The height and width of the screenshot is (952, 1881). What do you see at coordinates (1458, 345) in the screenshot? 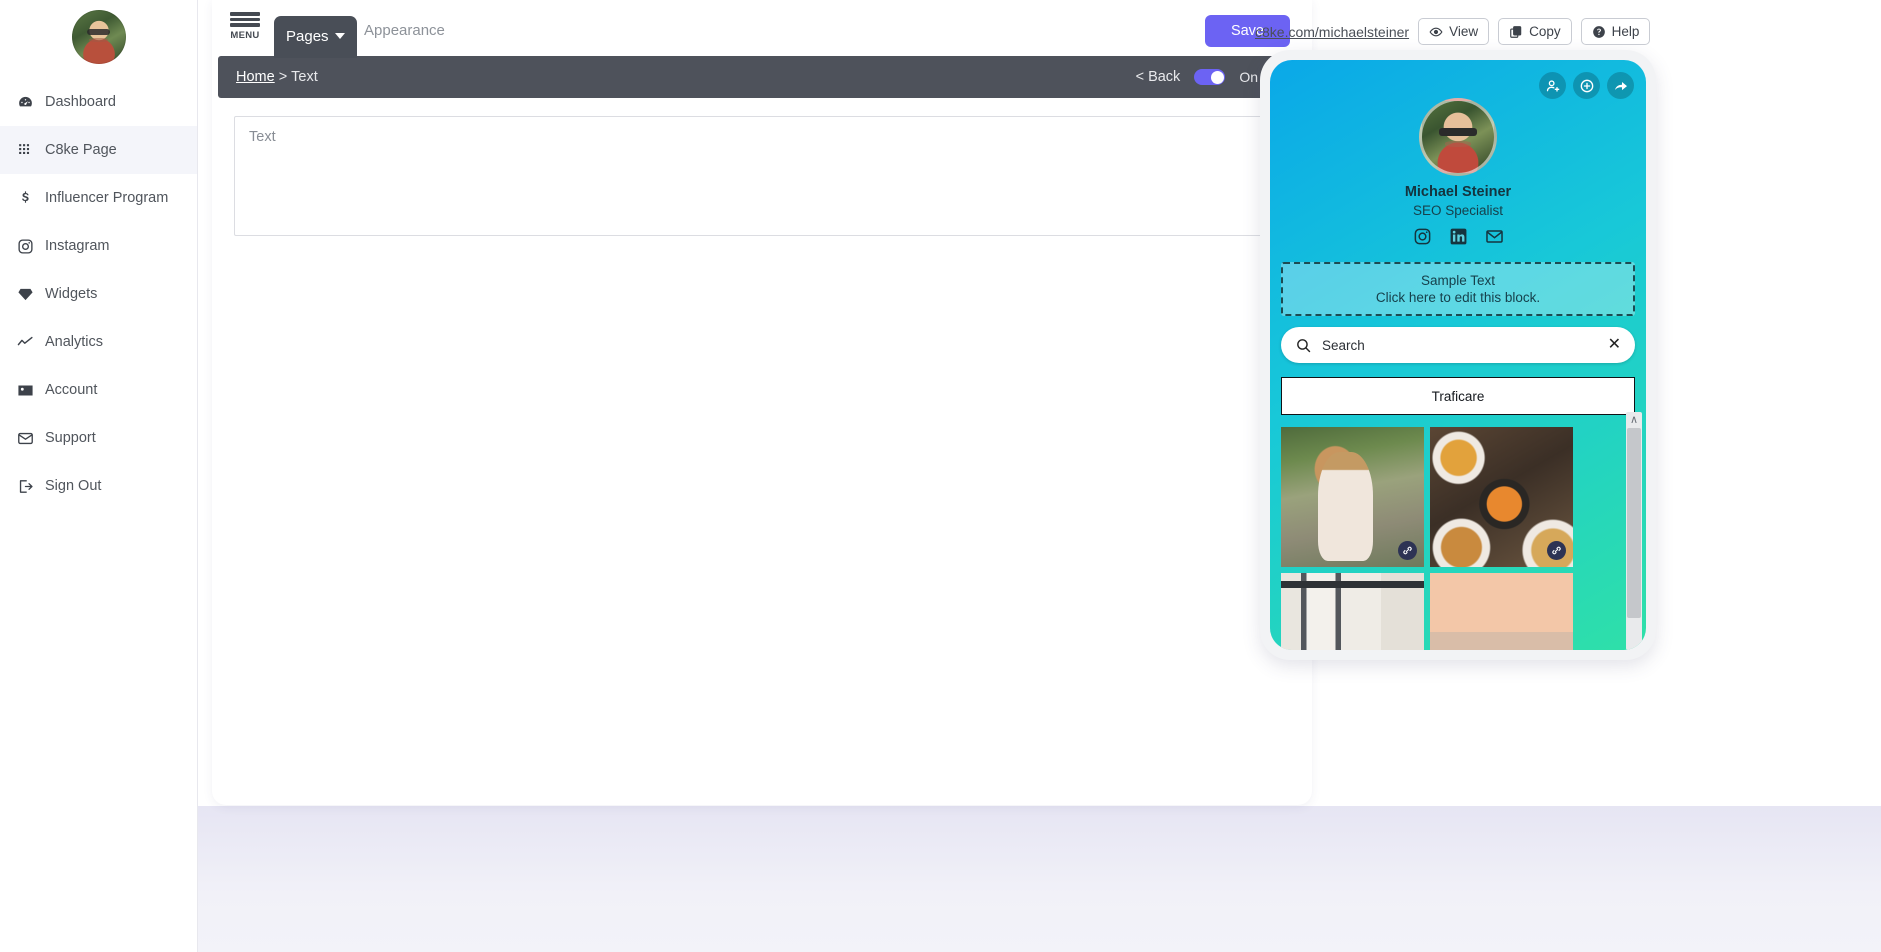
I see `search-input: Search ✕` at bounding box center [1458, 345].